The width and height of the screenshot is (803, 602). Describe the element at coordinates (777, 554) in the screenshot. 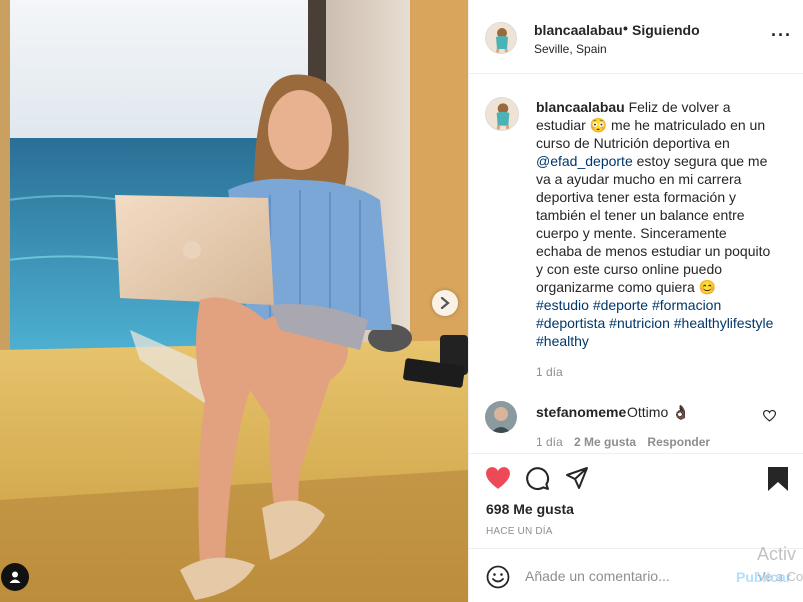

I see `watermark-line-1: Activ` at that location.